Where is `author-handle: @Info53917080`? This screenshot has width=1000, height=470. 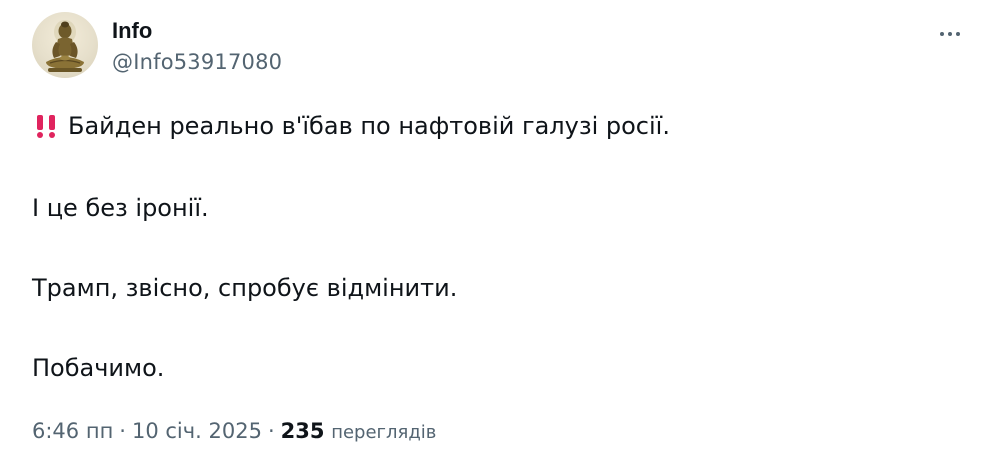 author-handle: @Info53917080 is located at coordinates (197, 62).